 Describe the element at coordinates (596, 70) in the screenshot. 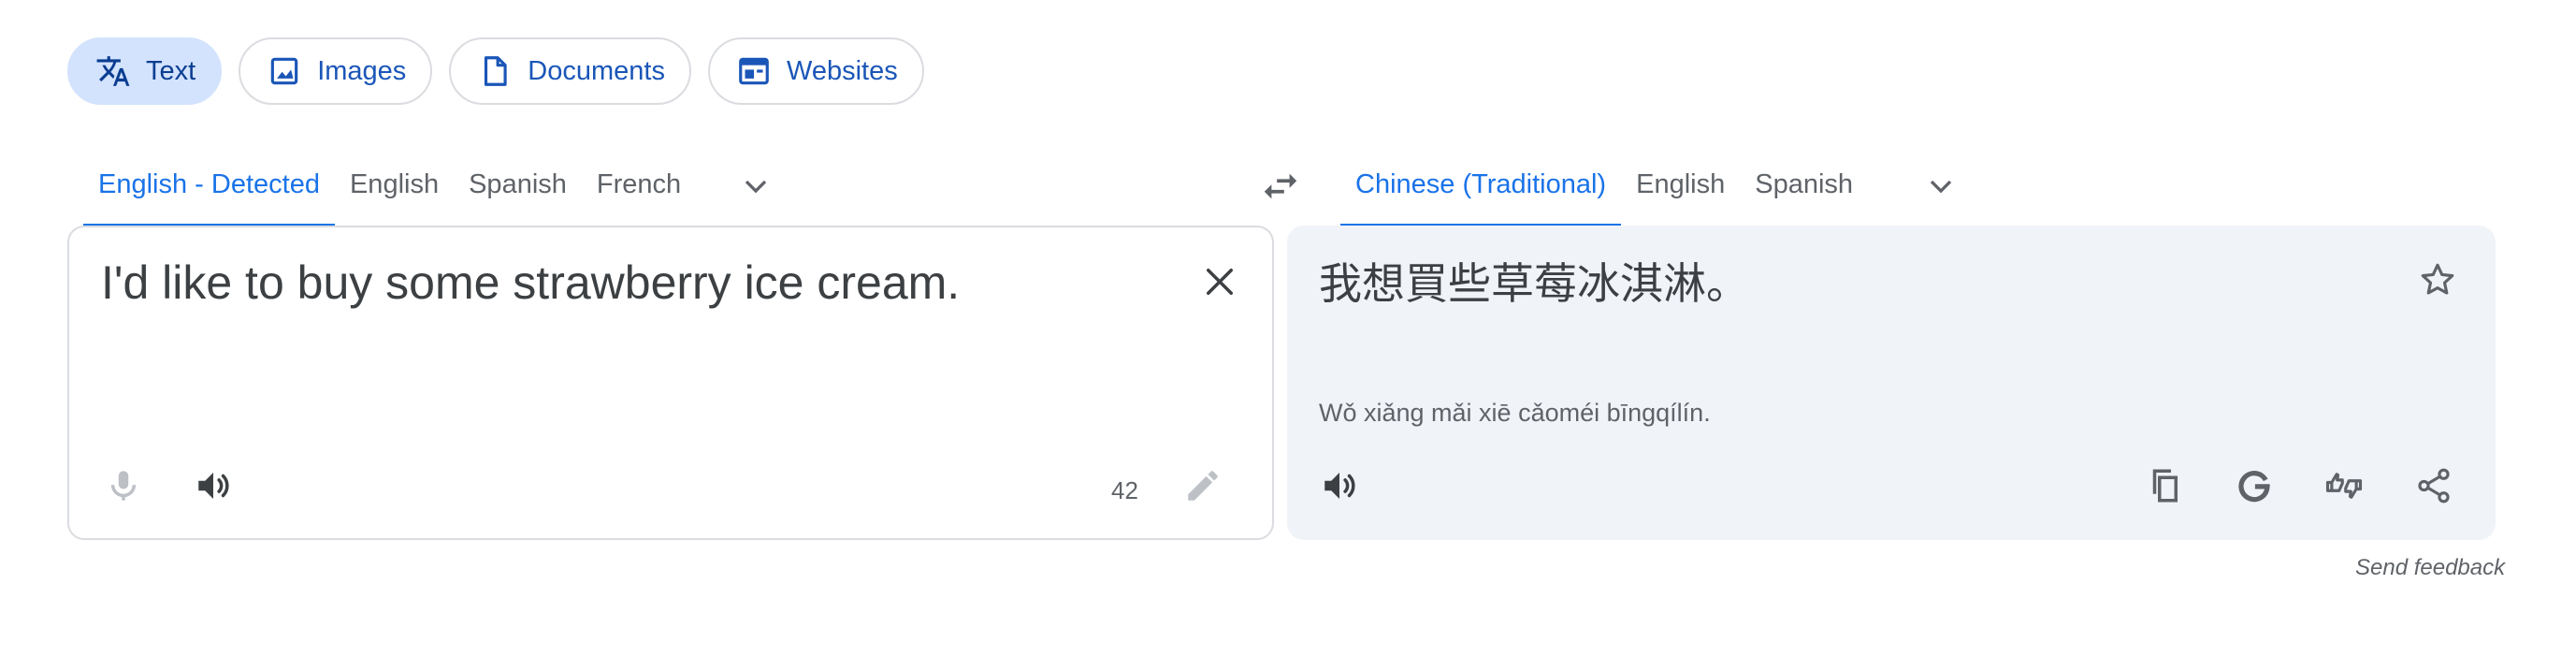

I see `documents-mode-label: Documents` at that location.